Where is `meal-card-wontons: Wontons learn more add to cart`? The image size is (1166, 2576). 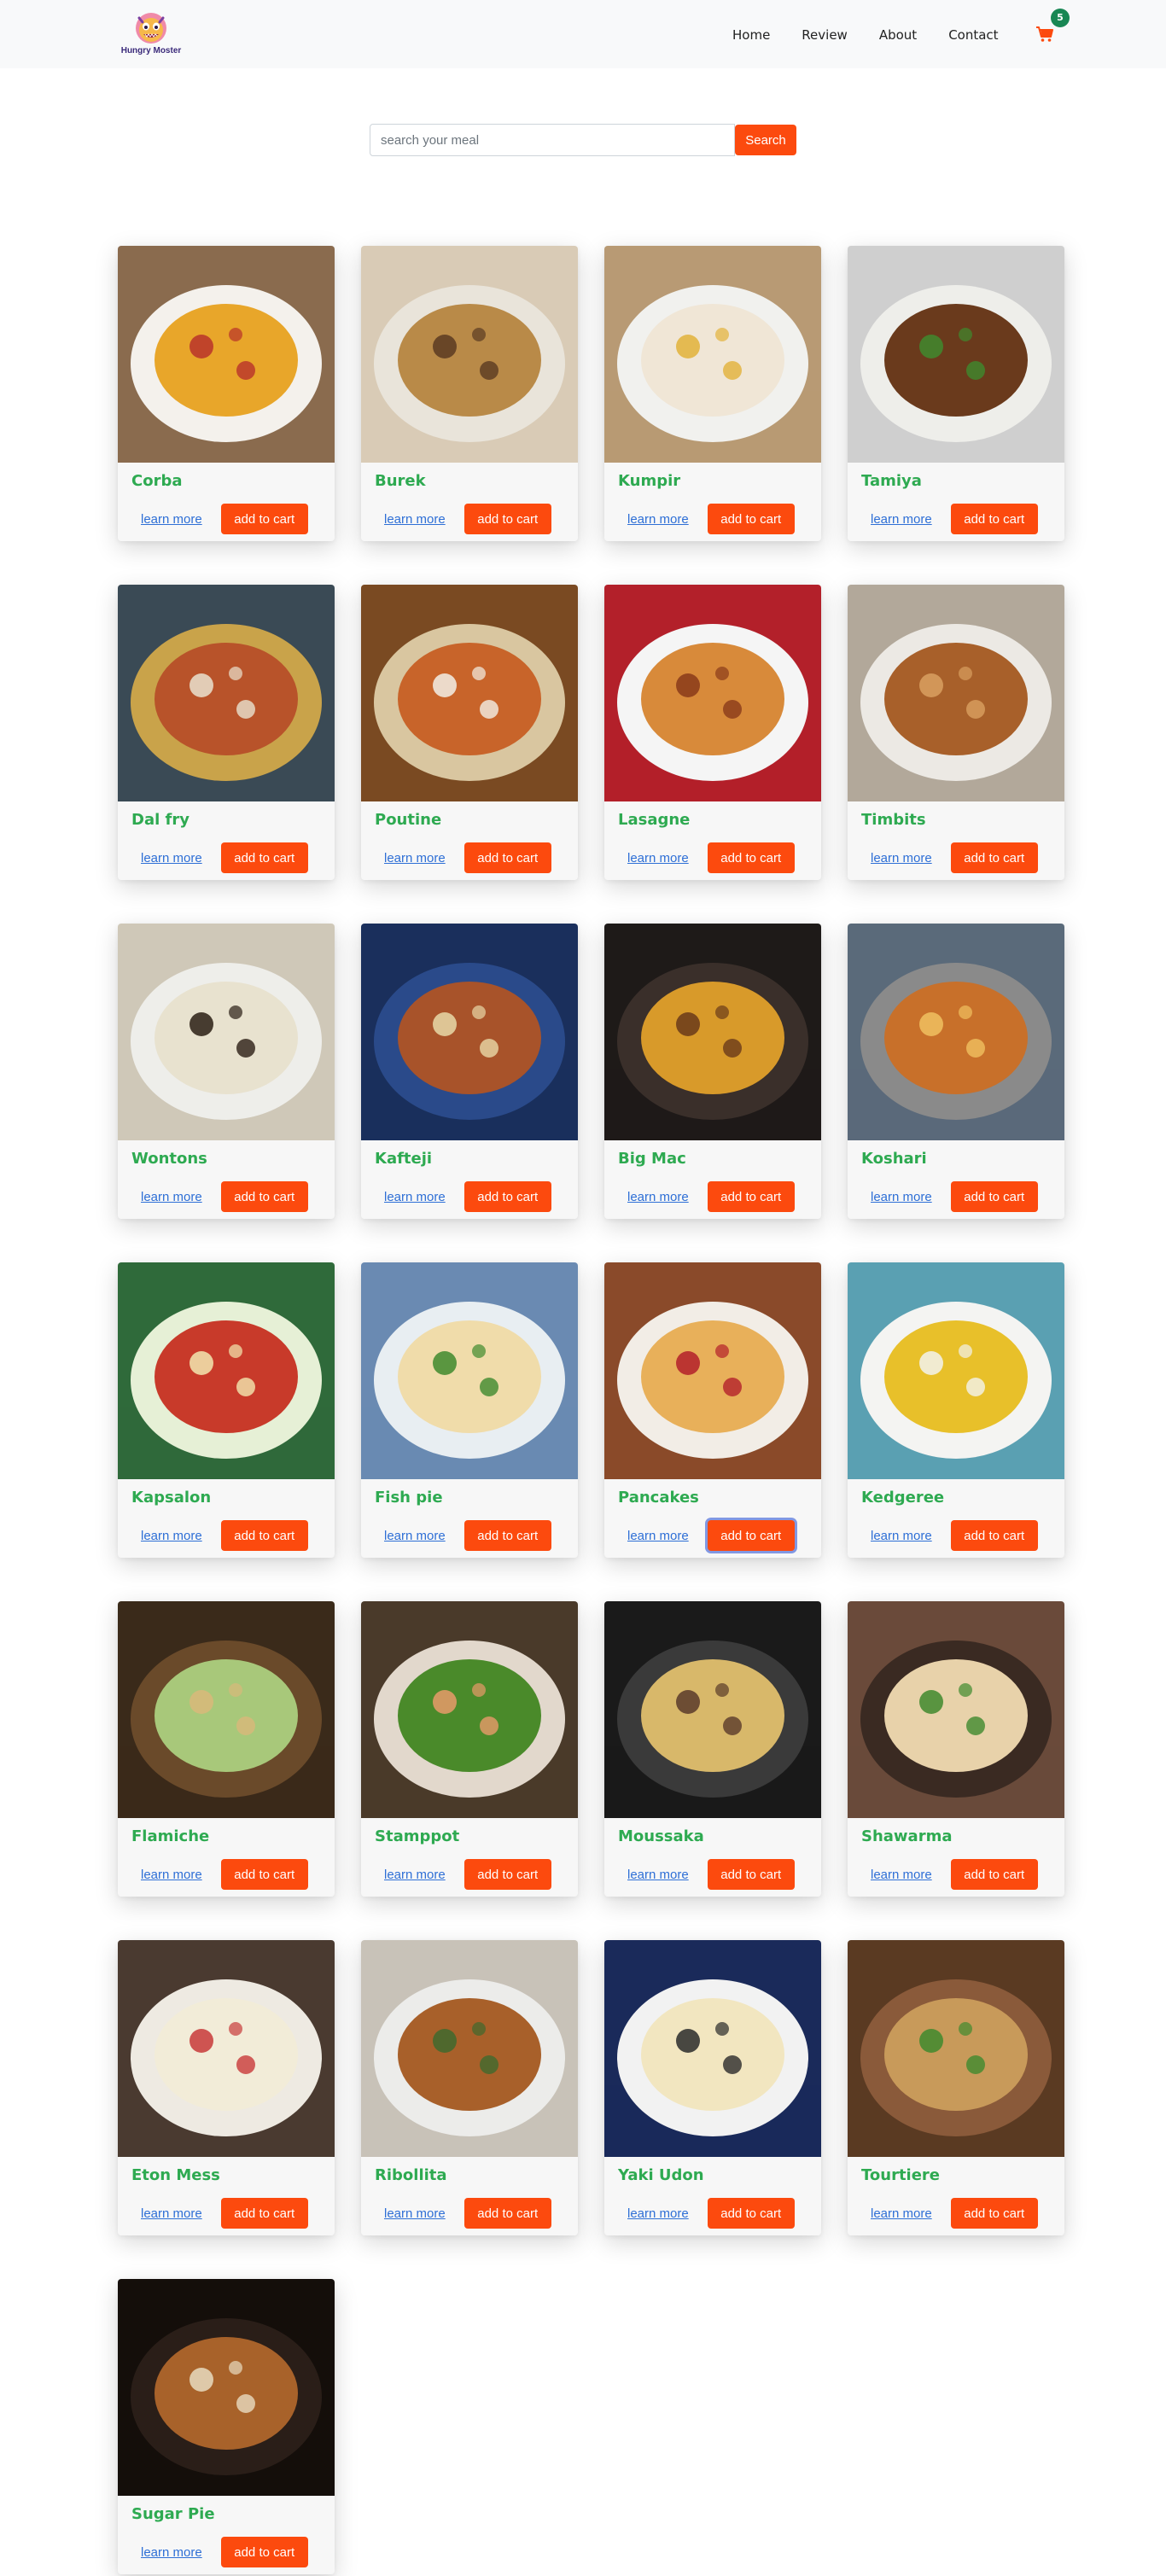 meal-card-wontons: Wontons learn more add to cart is located at coordinates (226, 1071).